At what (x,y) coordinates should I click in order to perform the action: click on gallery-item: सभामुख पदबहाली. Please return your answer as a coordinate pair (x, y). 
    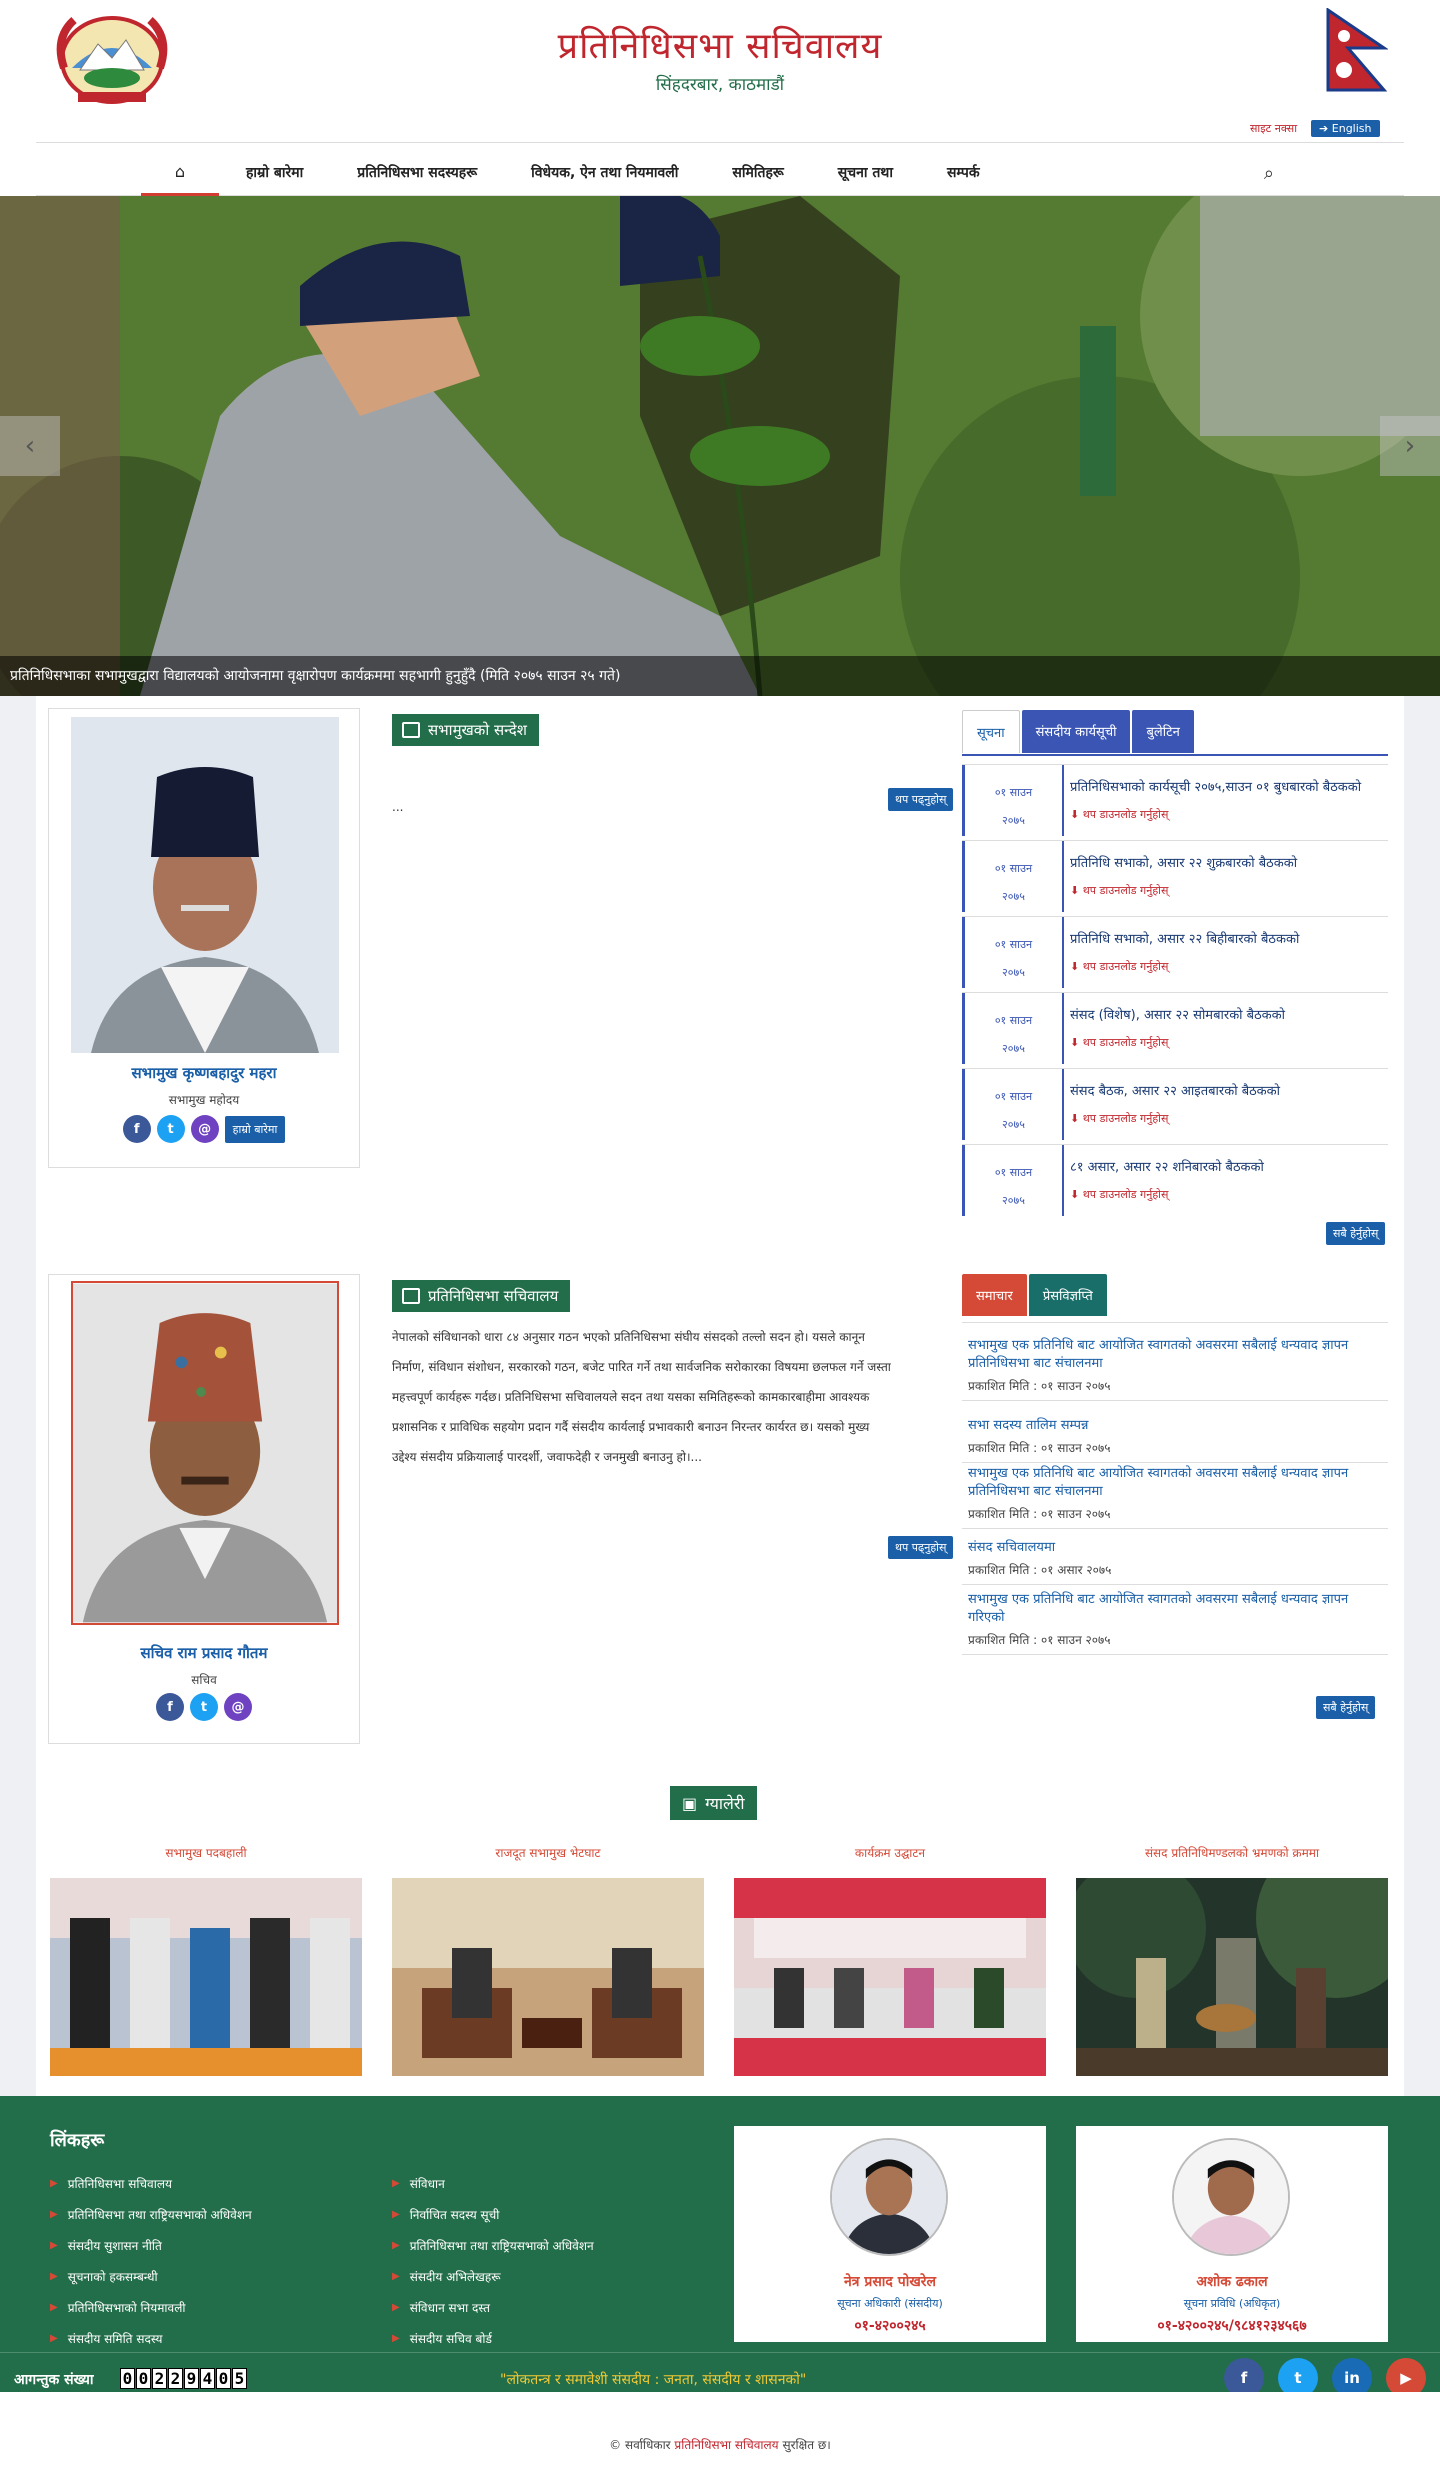
    Looking at the image, I should click on (206, 1962).